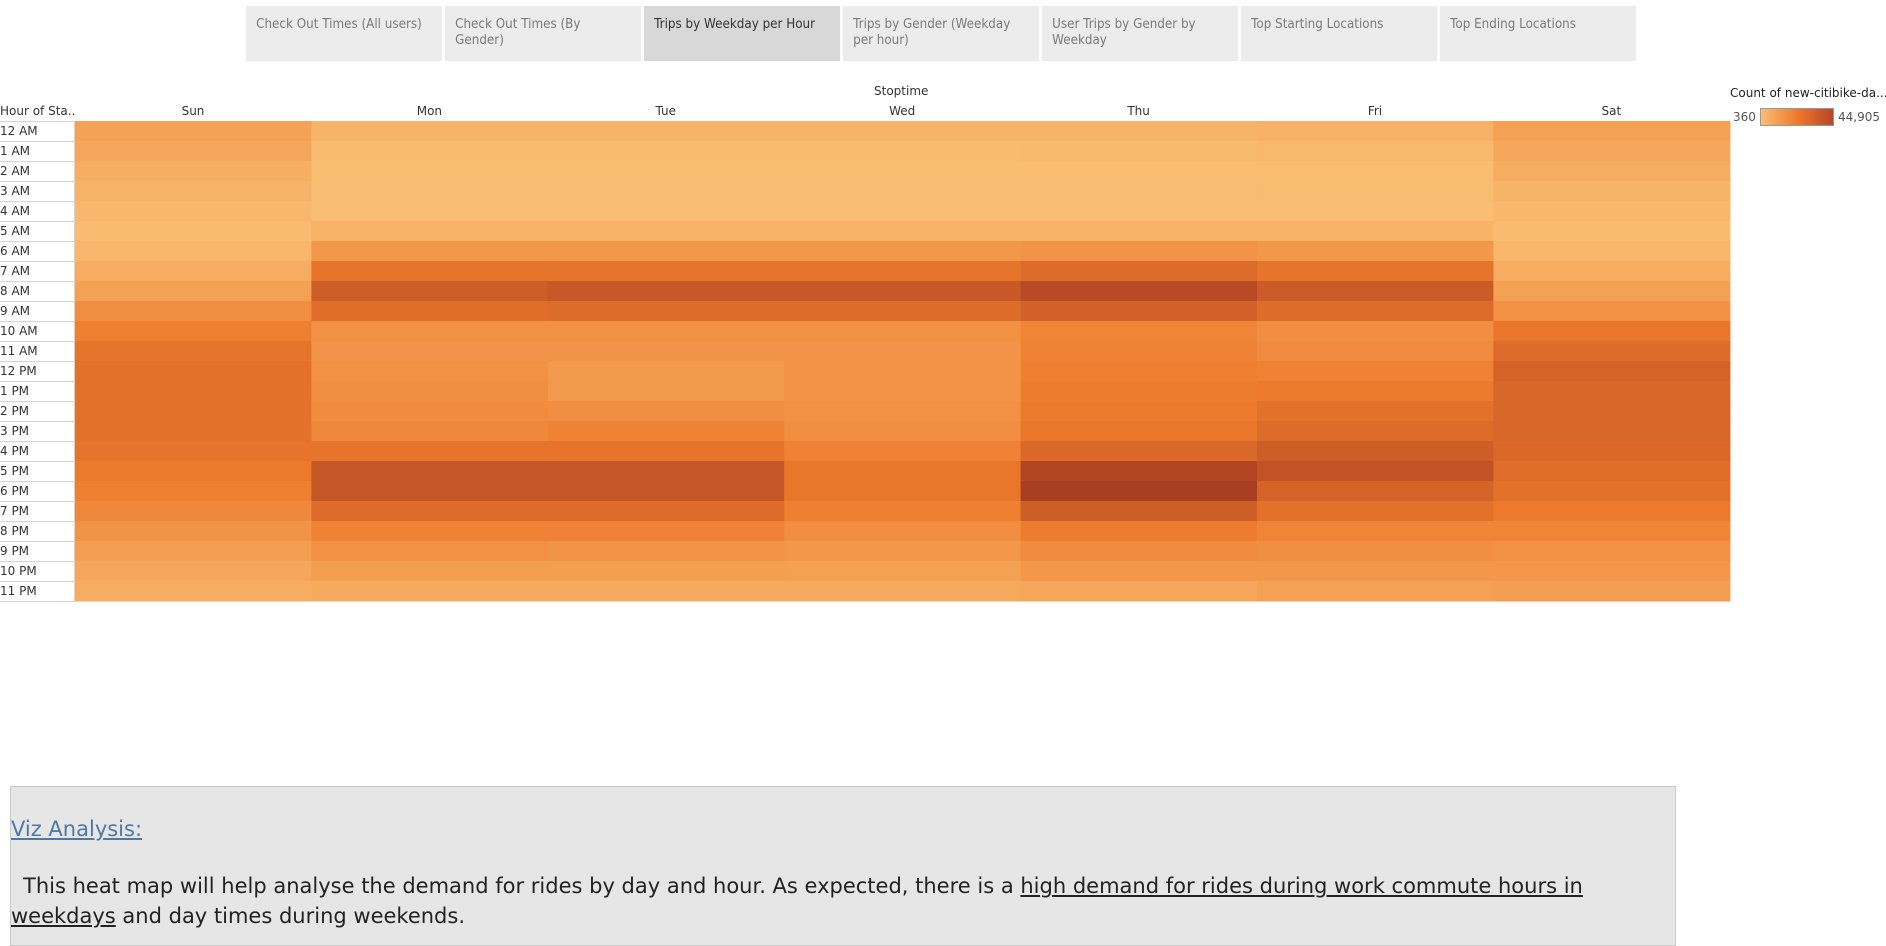  Describe the element at coordinates (903, 271) in the screenshot. I see `heatmap-cell-wed-7am` at that location.